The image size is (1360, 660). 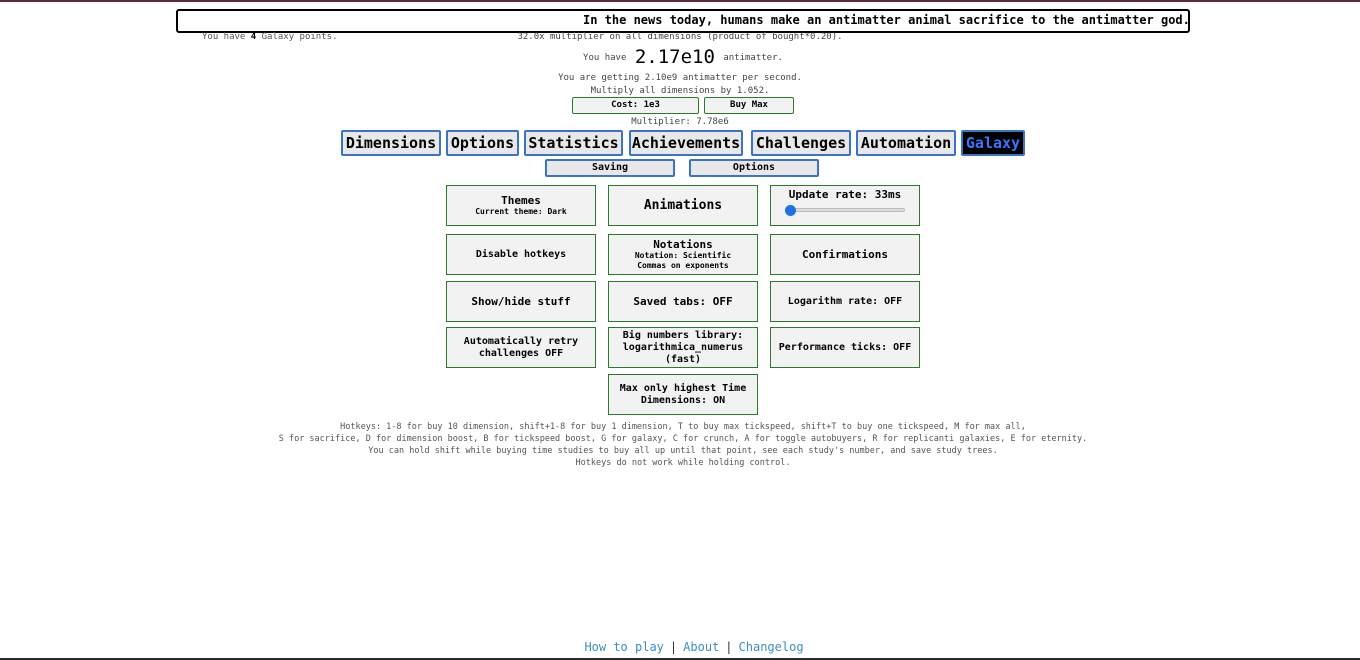 I want to click on tickspeed-multiplier: Multiplier: 7.78e6, so click(x=680, y=122).